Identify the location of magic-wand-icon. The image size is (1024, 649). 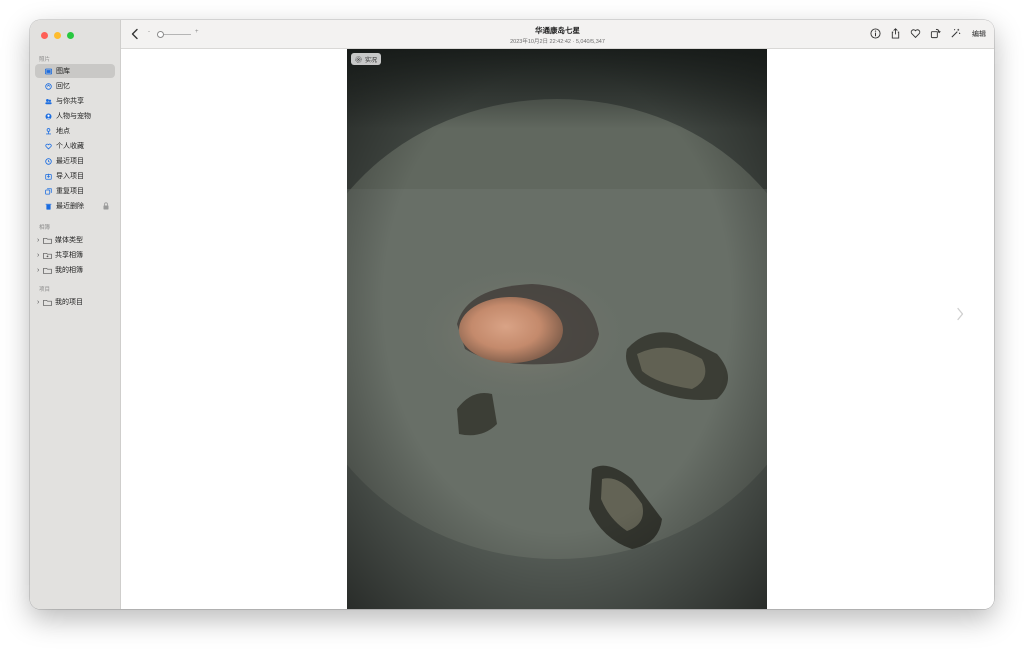
(955, 33).